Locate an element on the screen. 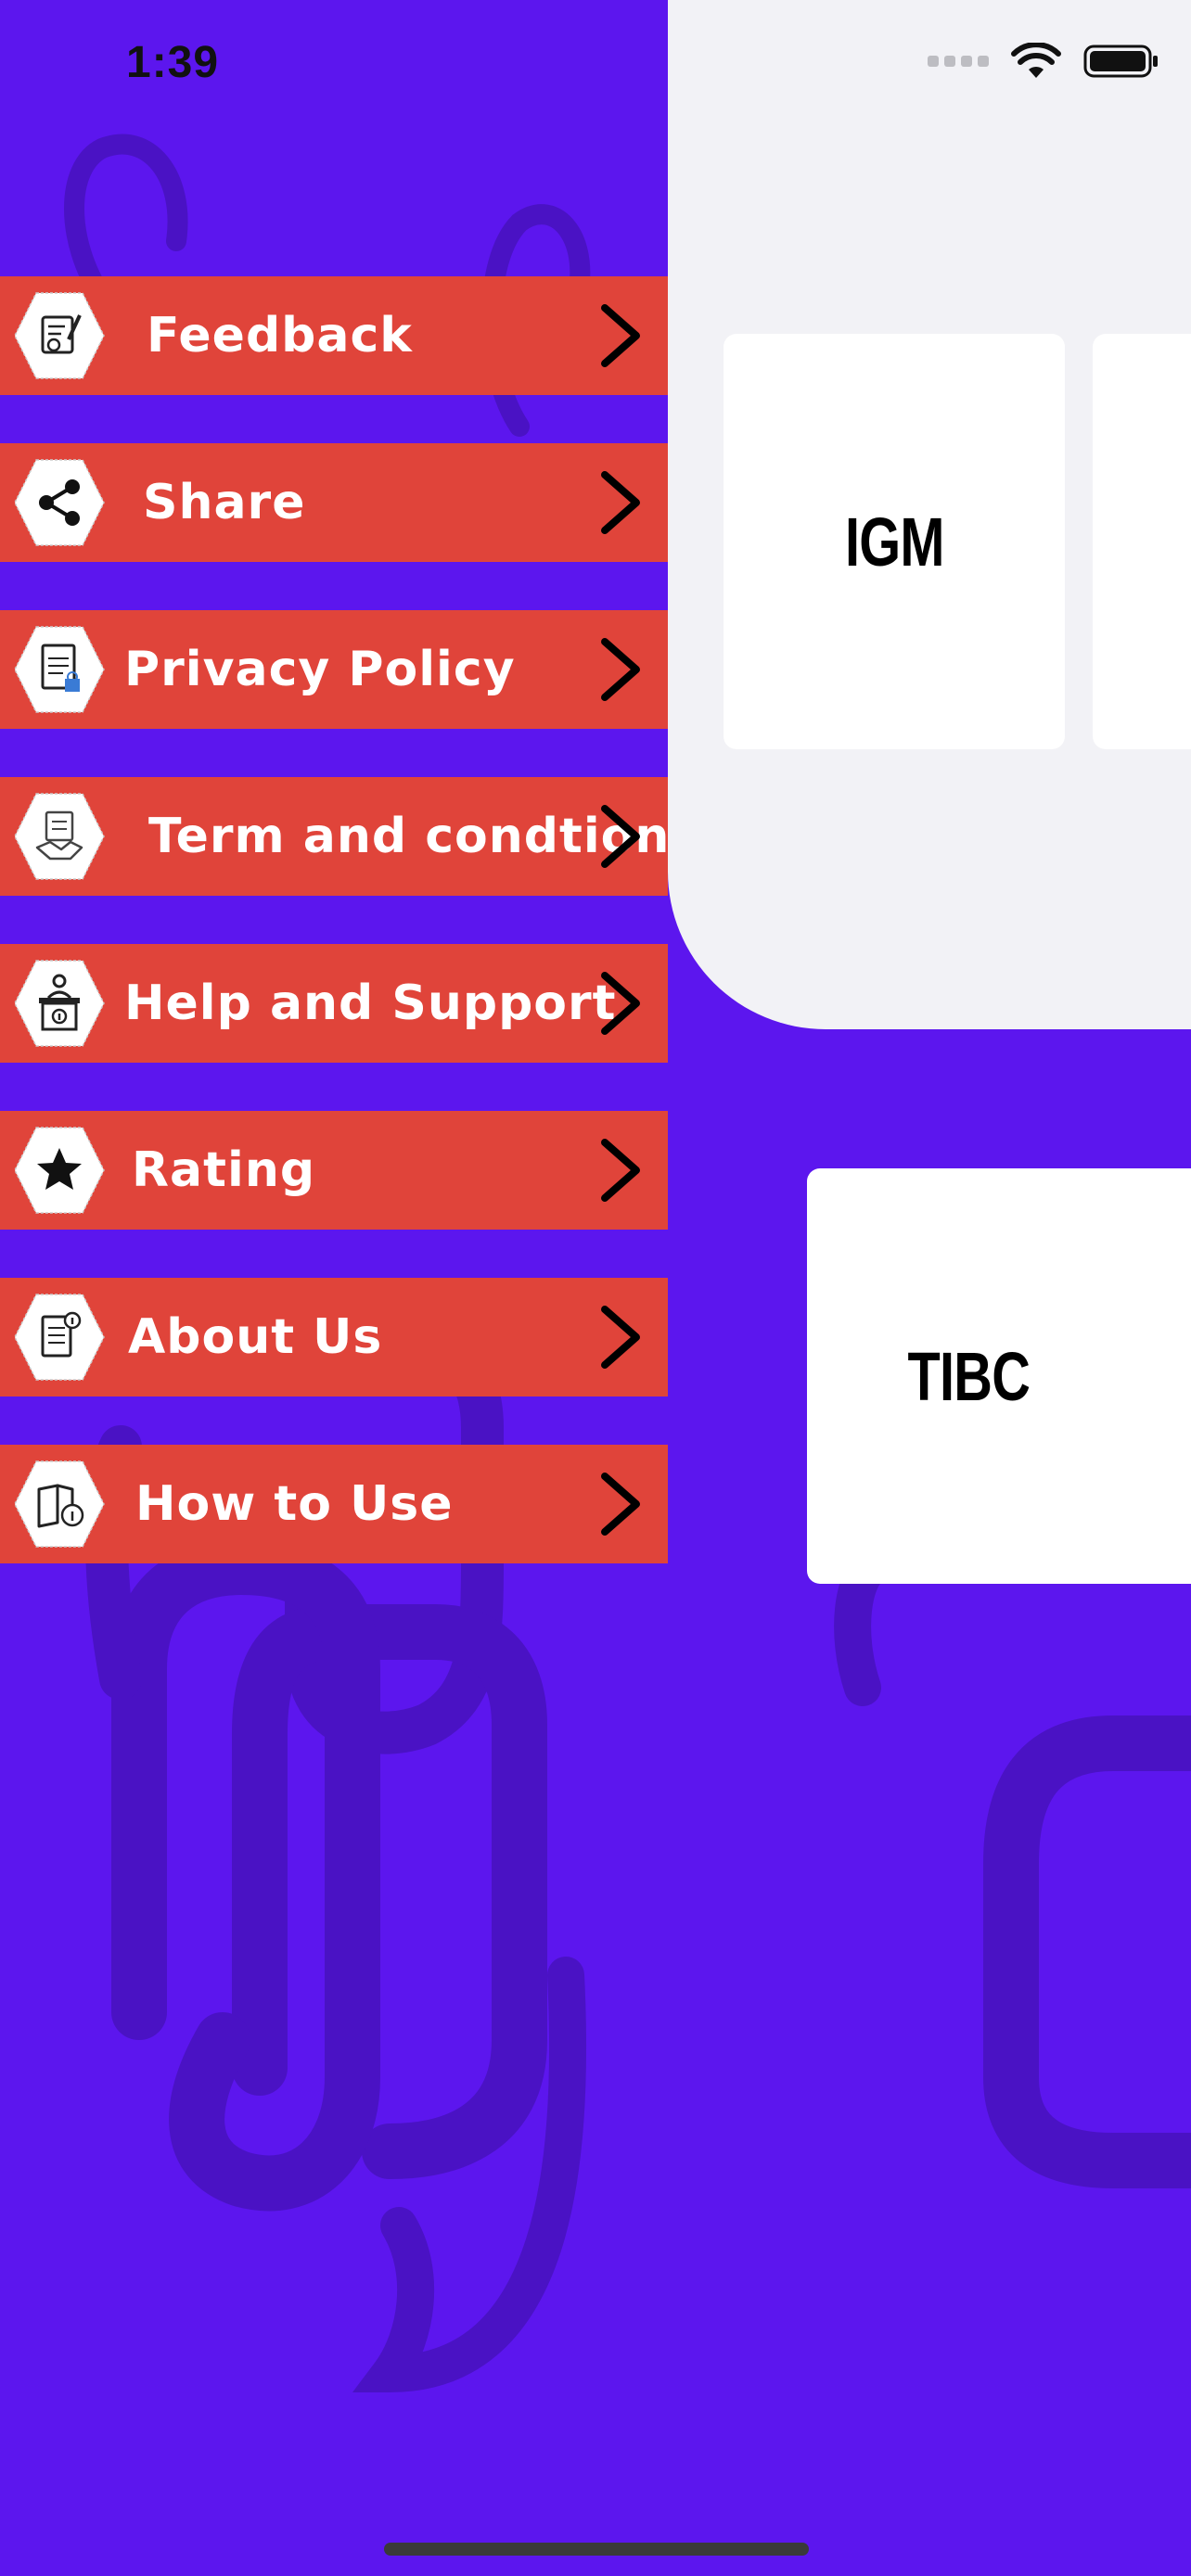  partial-card is located at coordinates (1142, 541).